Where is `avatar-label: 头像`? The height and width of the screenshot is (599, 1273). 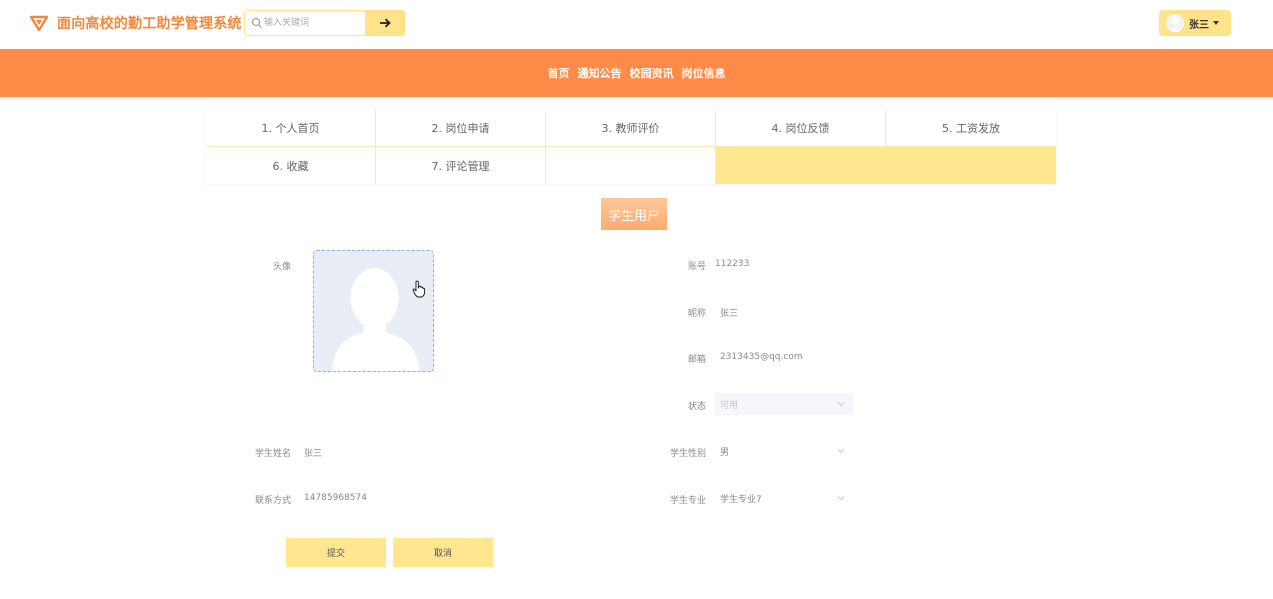
avatar-label: 头像 is located at coordinates (281, 267).